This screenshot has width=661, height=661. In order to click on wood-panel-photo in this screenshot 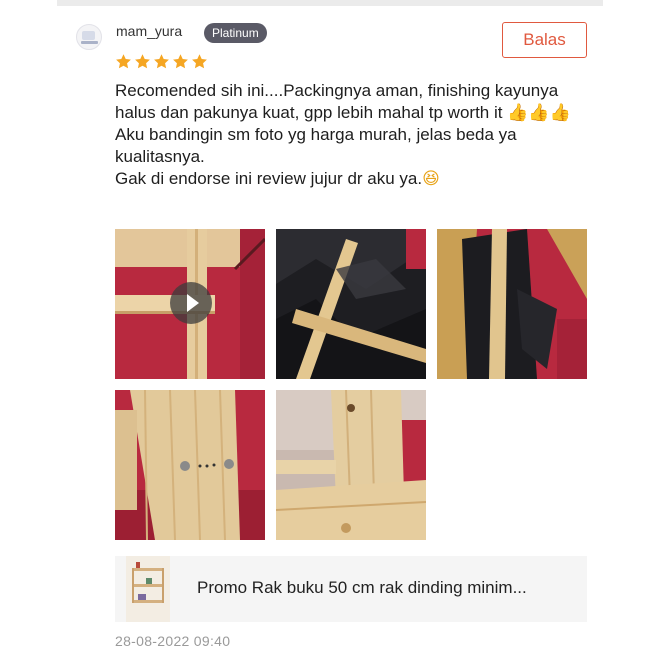, I will do `click(190, 465)`.